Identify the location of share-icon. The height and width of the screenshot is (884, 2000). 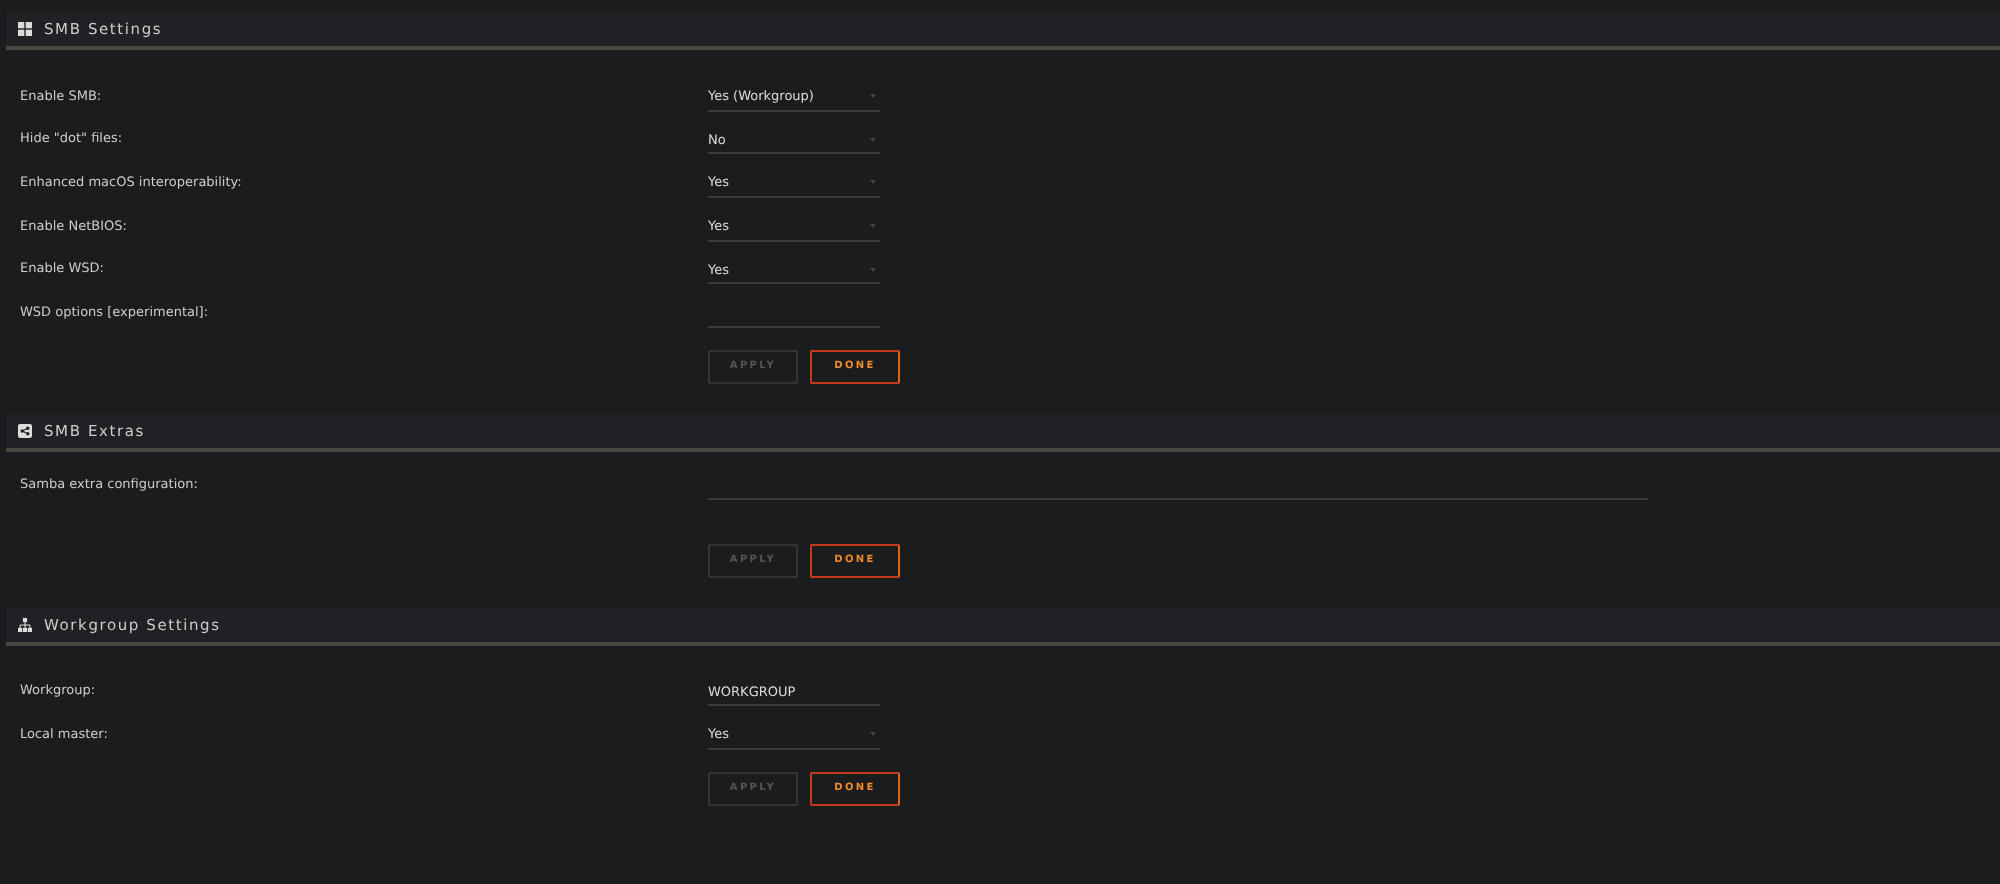
(25, 430).